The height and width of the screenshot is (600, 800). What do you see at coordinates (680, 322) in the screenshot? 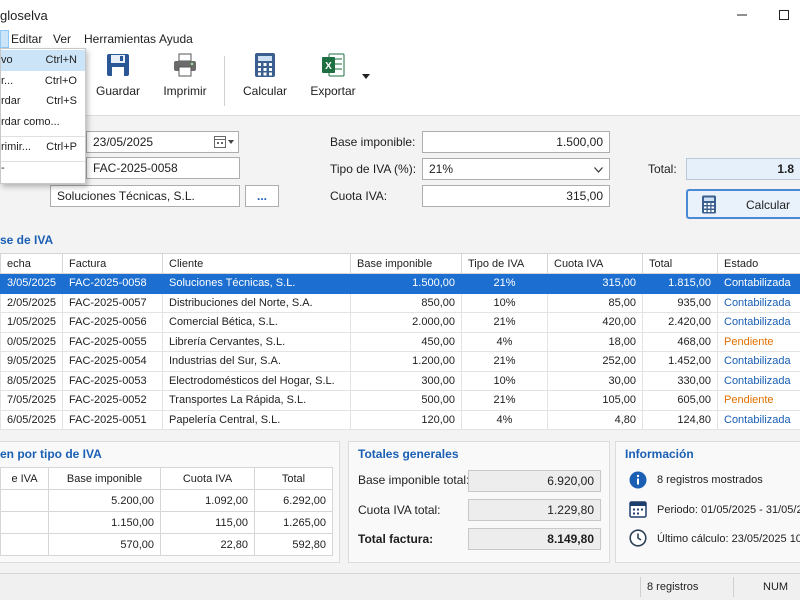
I see `cell-total: 2.420,00` at bounding box center [680, 322].